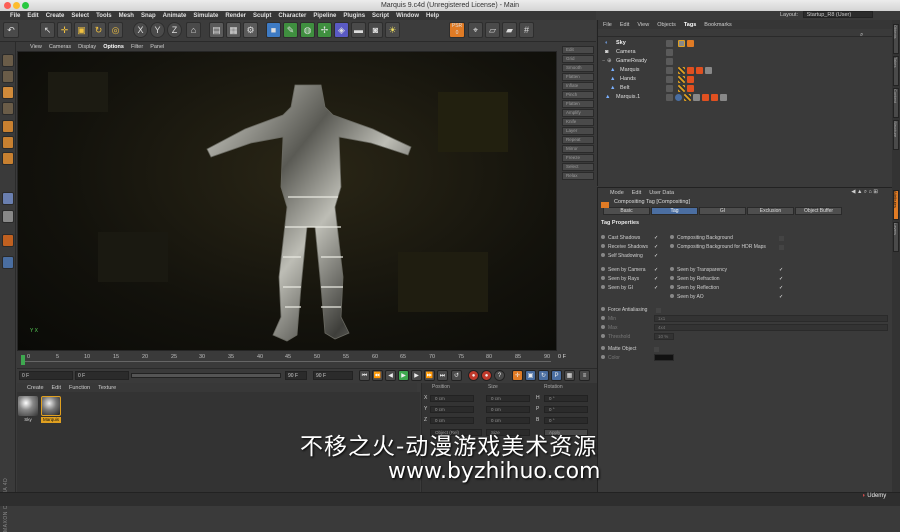  Describe the element at coordinates (690, 25) in the screenshot. I see `obj-menu-tags: Tags` at that location.